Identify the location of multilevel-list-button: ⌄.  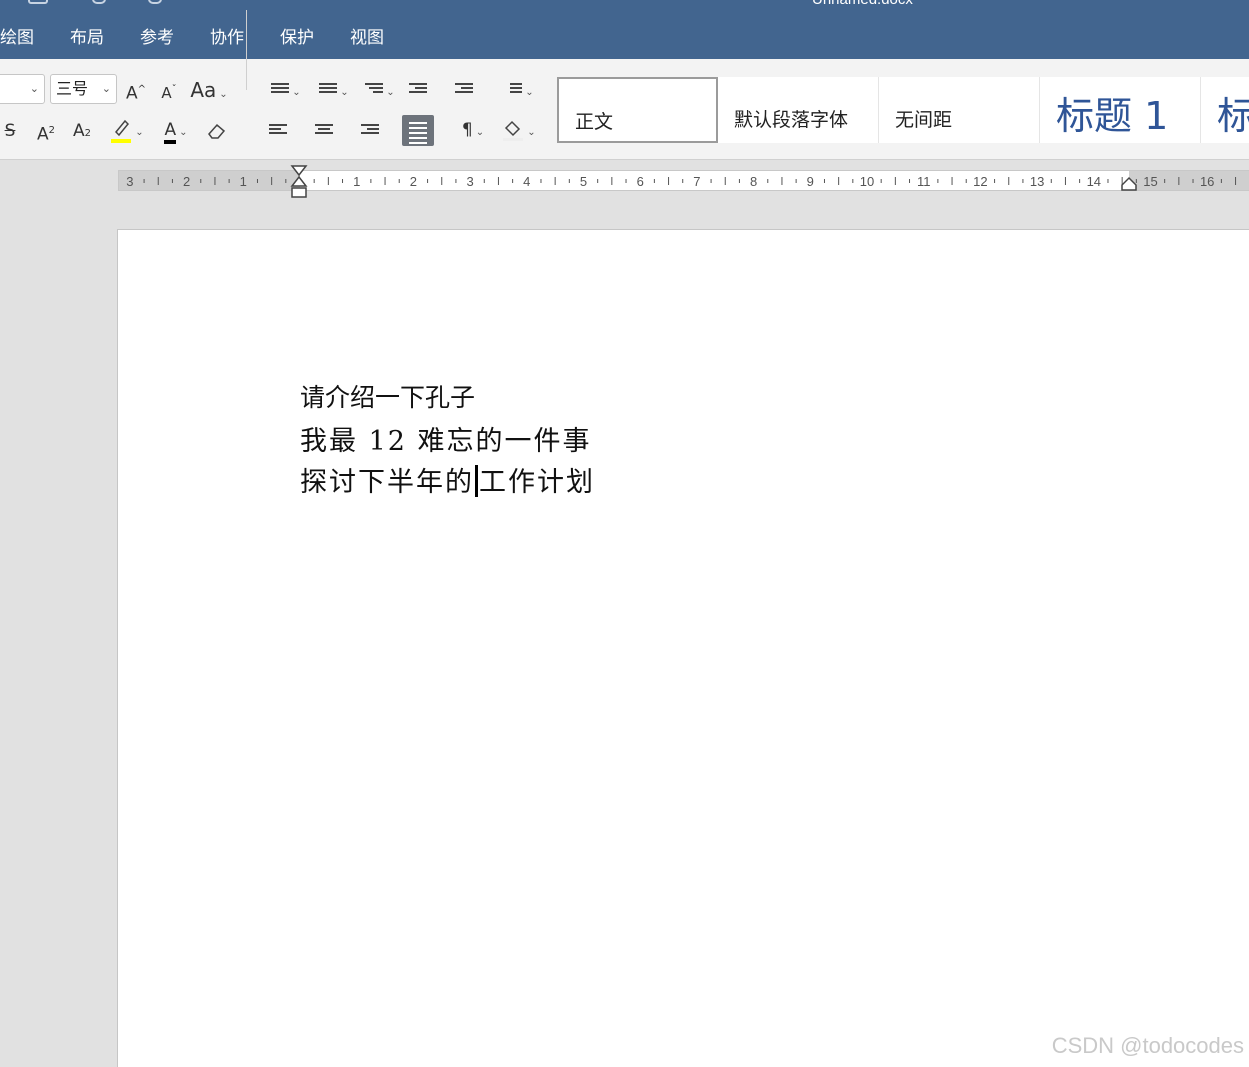
(380, 90).